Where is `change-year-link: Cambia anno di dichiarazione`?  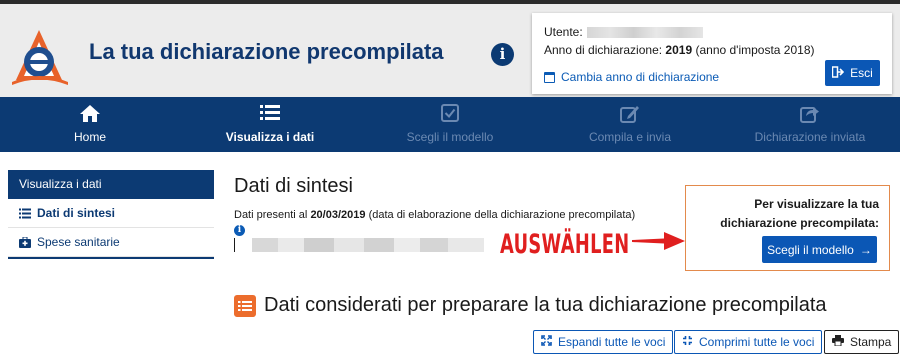
change-year-link: Cambia anno di dichiarazione is located at coordinates (631, 77).